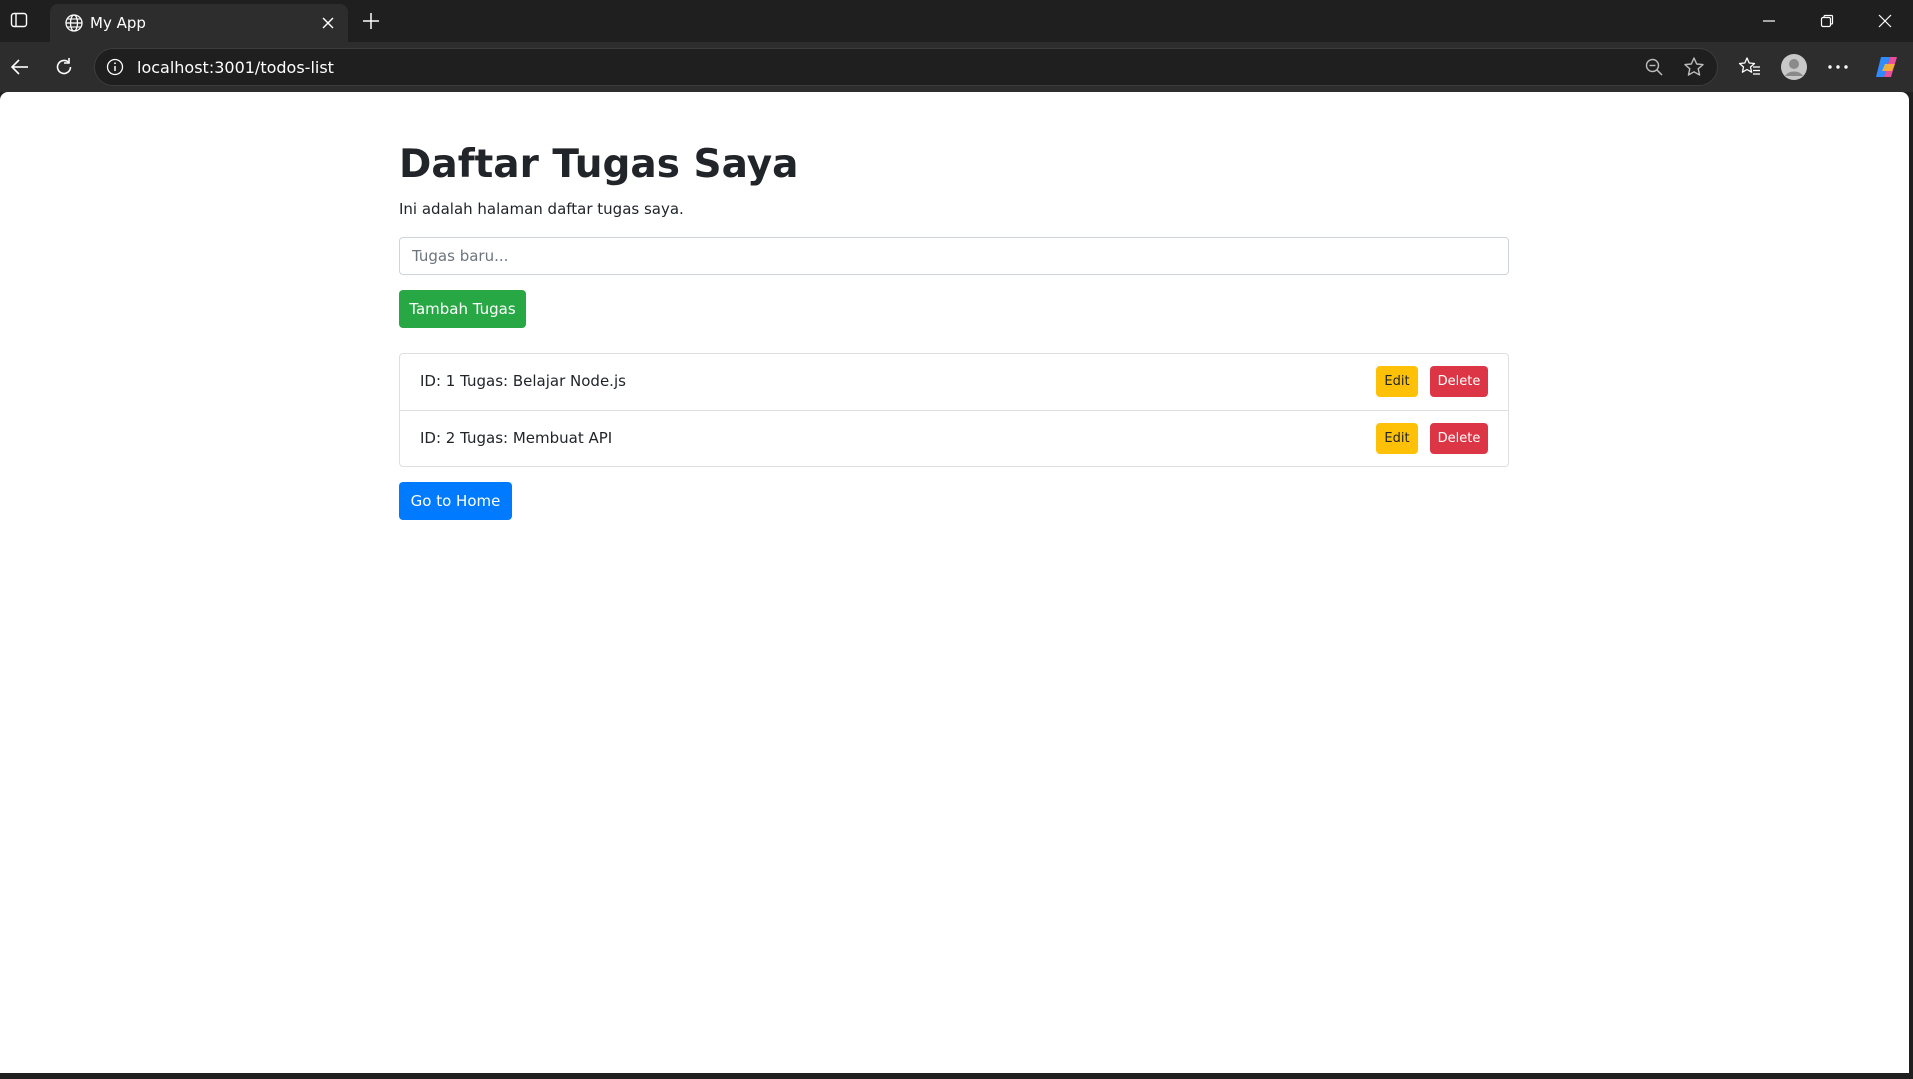 The image size is (1913, 1079). Describe the element at coordinates (74, 23) in the screenshot. I see `globe-icon` at that location.